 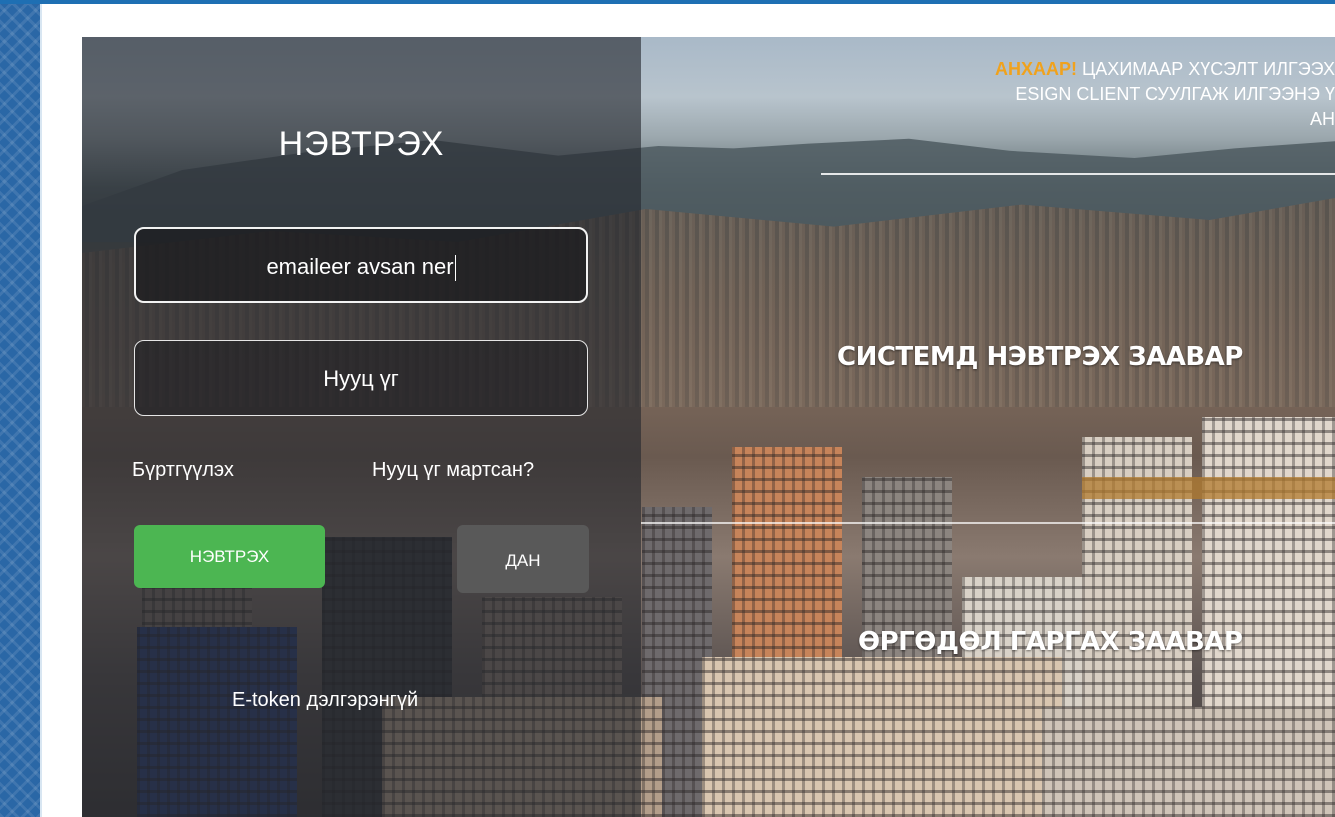 What do you see at coordinates (325, 700) in the screenshot?
I see `etoken-details-link: E-token дэлгэрэнгүй` at bounding box center [325, 700].